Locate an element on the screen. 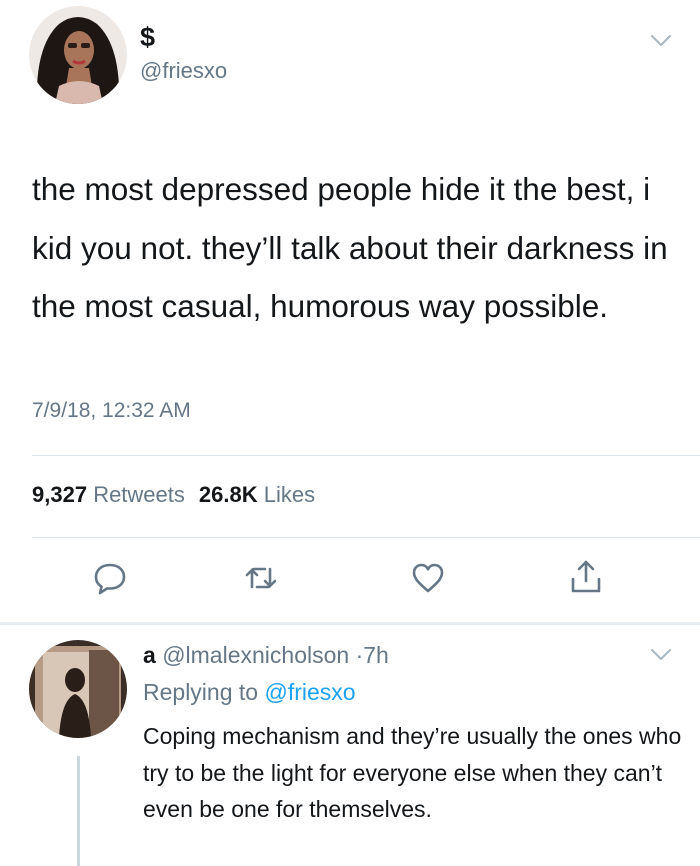 This screenshot has height=866, width=700. author-avatar is located at coordinates (78, 55).